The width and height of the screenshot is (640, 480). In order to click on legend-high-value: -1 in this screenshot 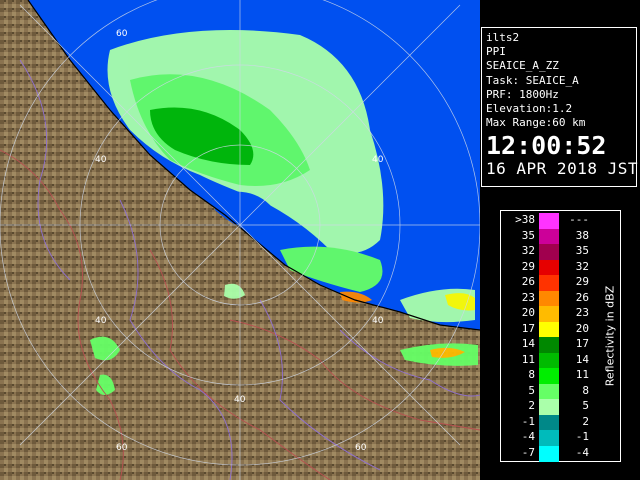, I will do `click(582, 436)`.